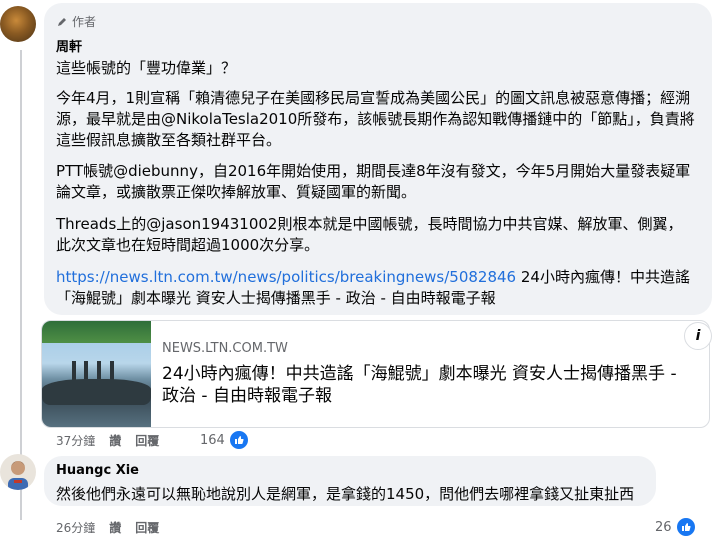 This screenshot has width=713, height=538. I want to click on comment-time: 37分鐘, so click(75, 440).